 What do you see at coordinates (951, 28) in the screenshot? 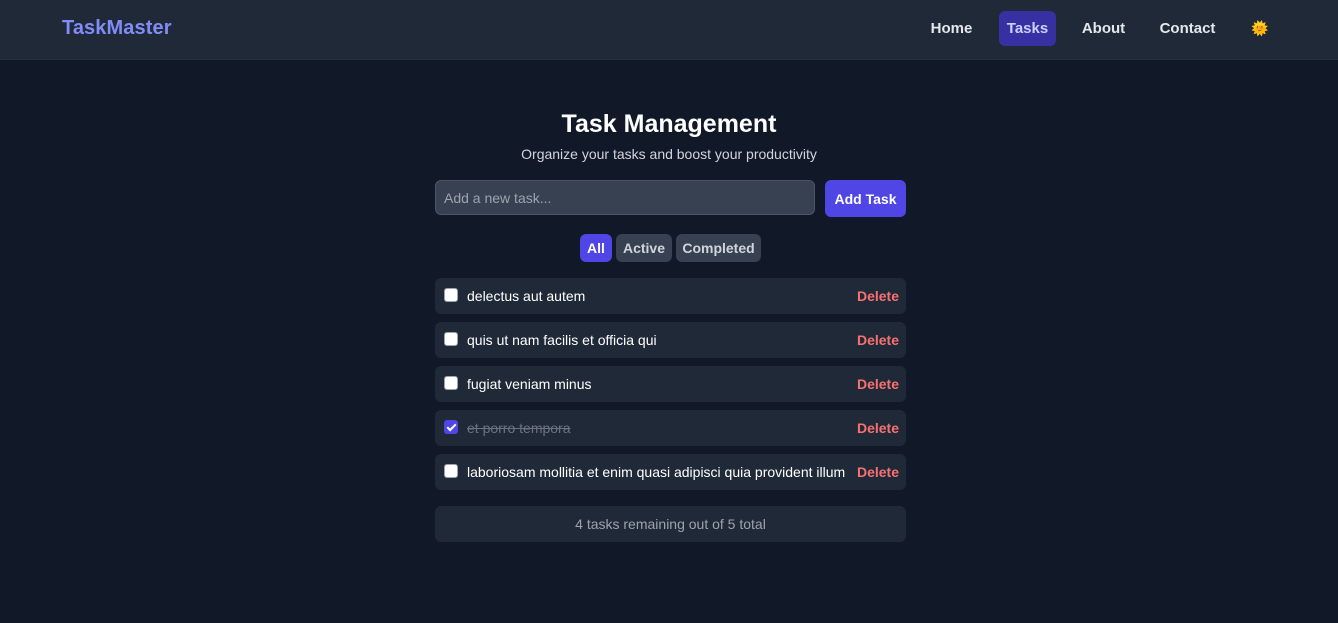
I see `nav-home: Home` at bounding box center [951, 28].